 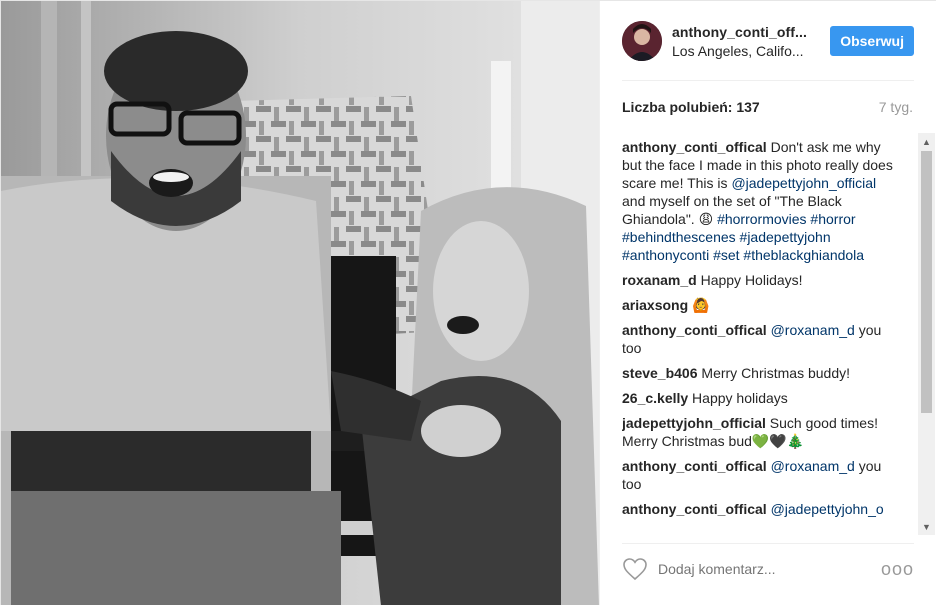 What do you see at coordinates (768, 543) in the screenshot?
I see `footer-divider` at bounding box center [768, 543].